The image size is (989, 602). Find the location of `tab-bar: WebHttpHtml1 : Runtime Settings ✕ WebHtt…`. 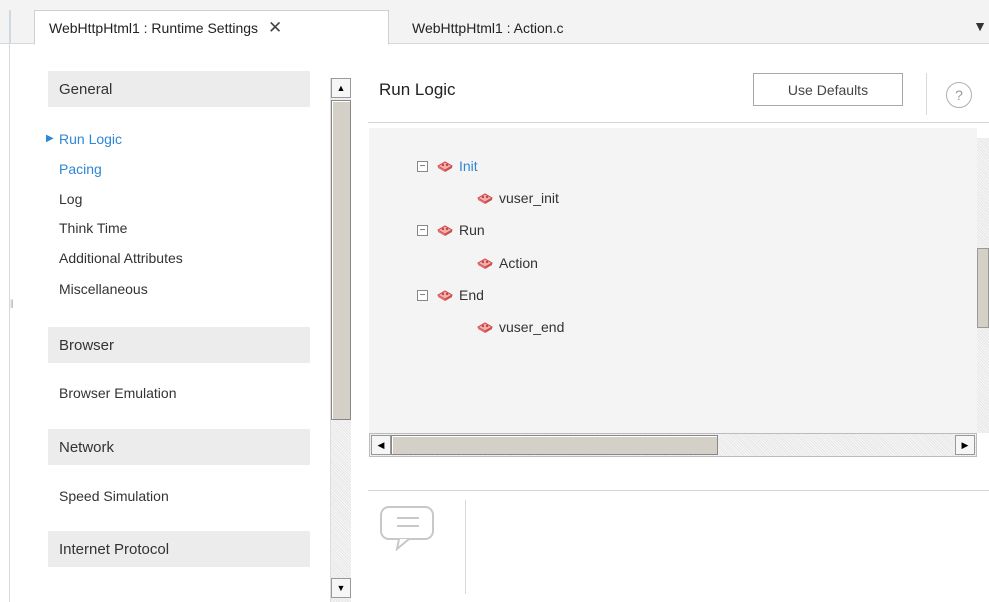

tab-bar: WebHttpHtml1 : Runtime Settings ✕ WebHtt… is located at coordinates (494, 22).